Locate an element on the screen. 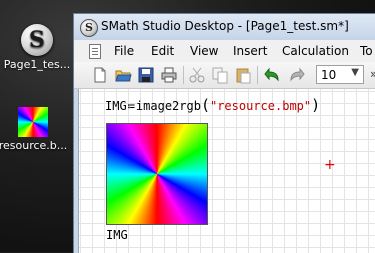 This screenshot has width=375, height=253. insertion-cursor-icon: + is located at coordinates (330, 165).